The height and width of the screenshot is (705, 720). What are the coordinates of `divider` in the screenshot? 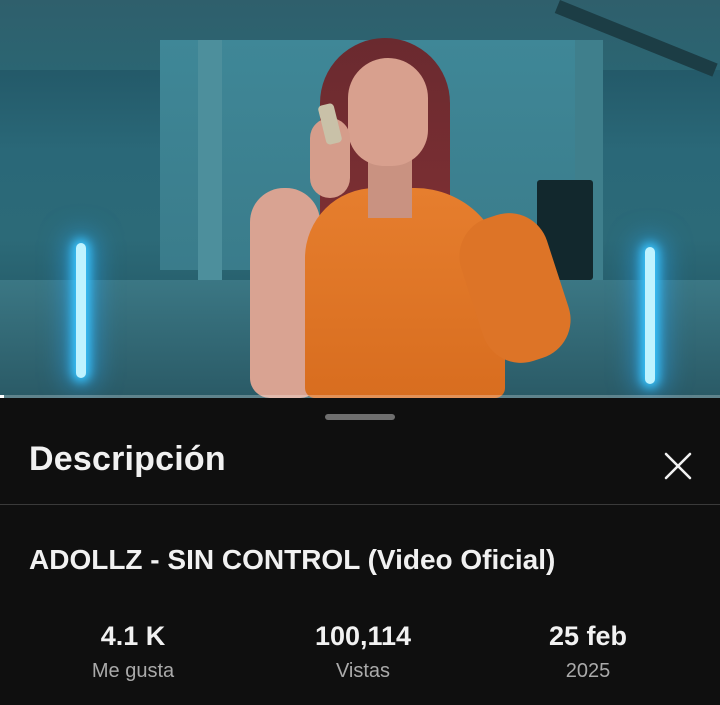 It's located at (360, 504).